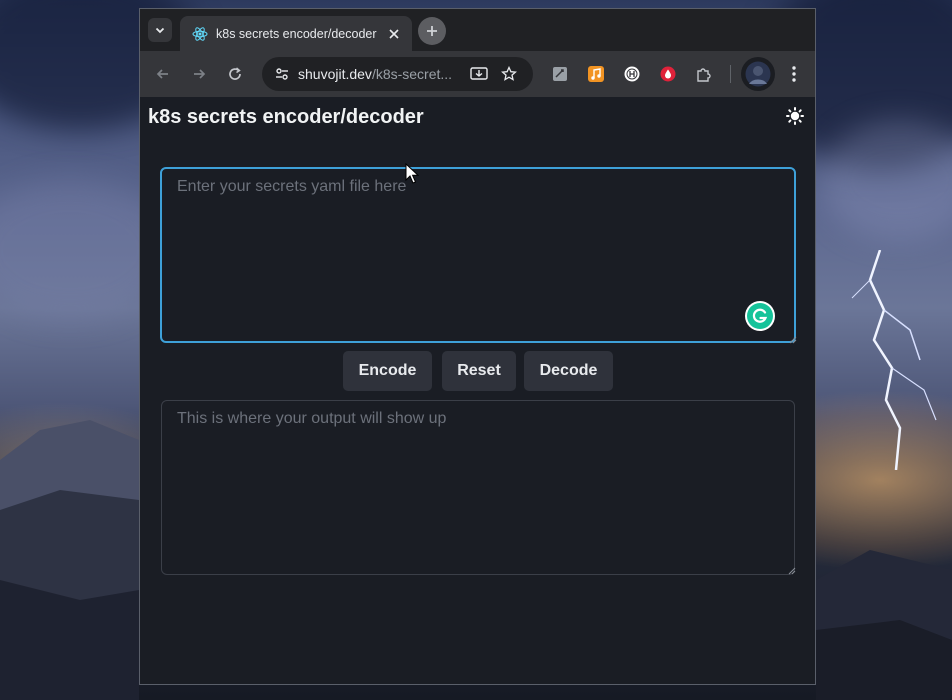 The image size is (952, 700). I want to click on star-icon, so click(509, 73).